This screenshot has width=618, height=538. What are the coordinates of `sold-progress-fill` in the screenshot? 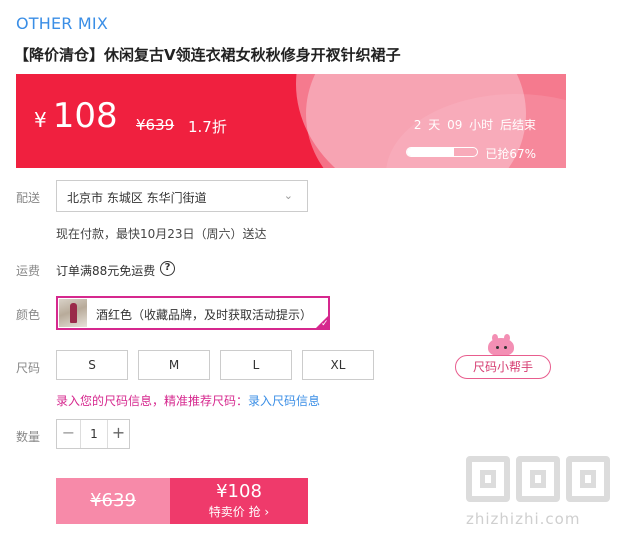 It's located at (430, 152).